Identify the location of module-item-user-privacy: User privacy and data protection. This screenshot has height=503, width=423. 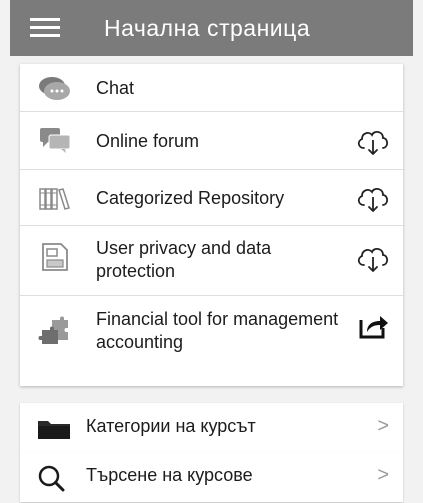
(211, 261).